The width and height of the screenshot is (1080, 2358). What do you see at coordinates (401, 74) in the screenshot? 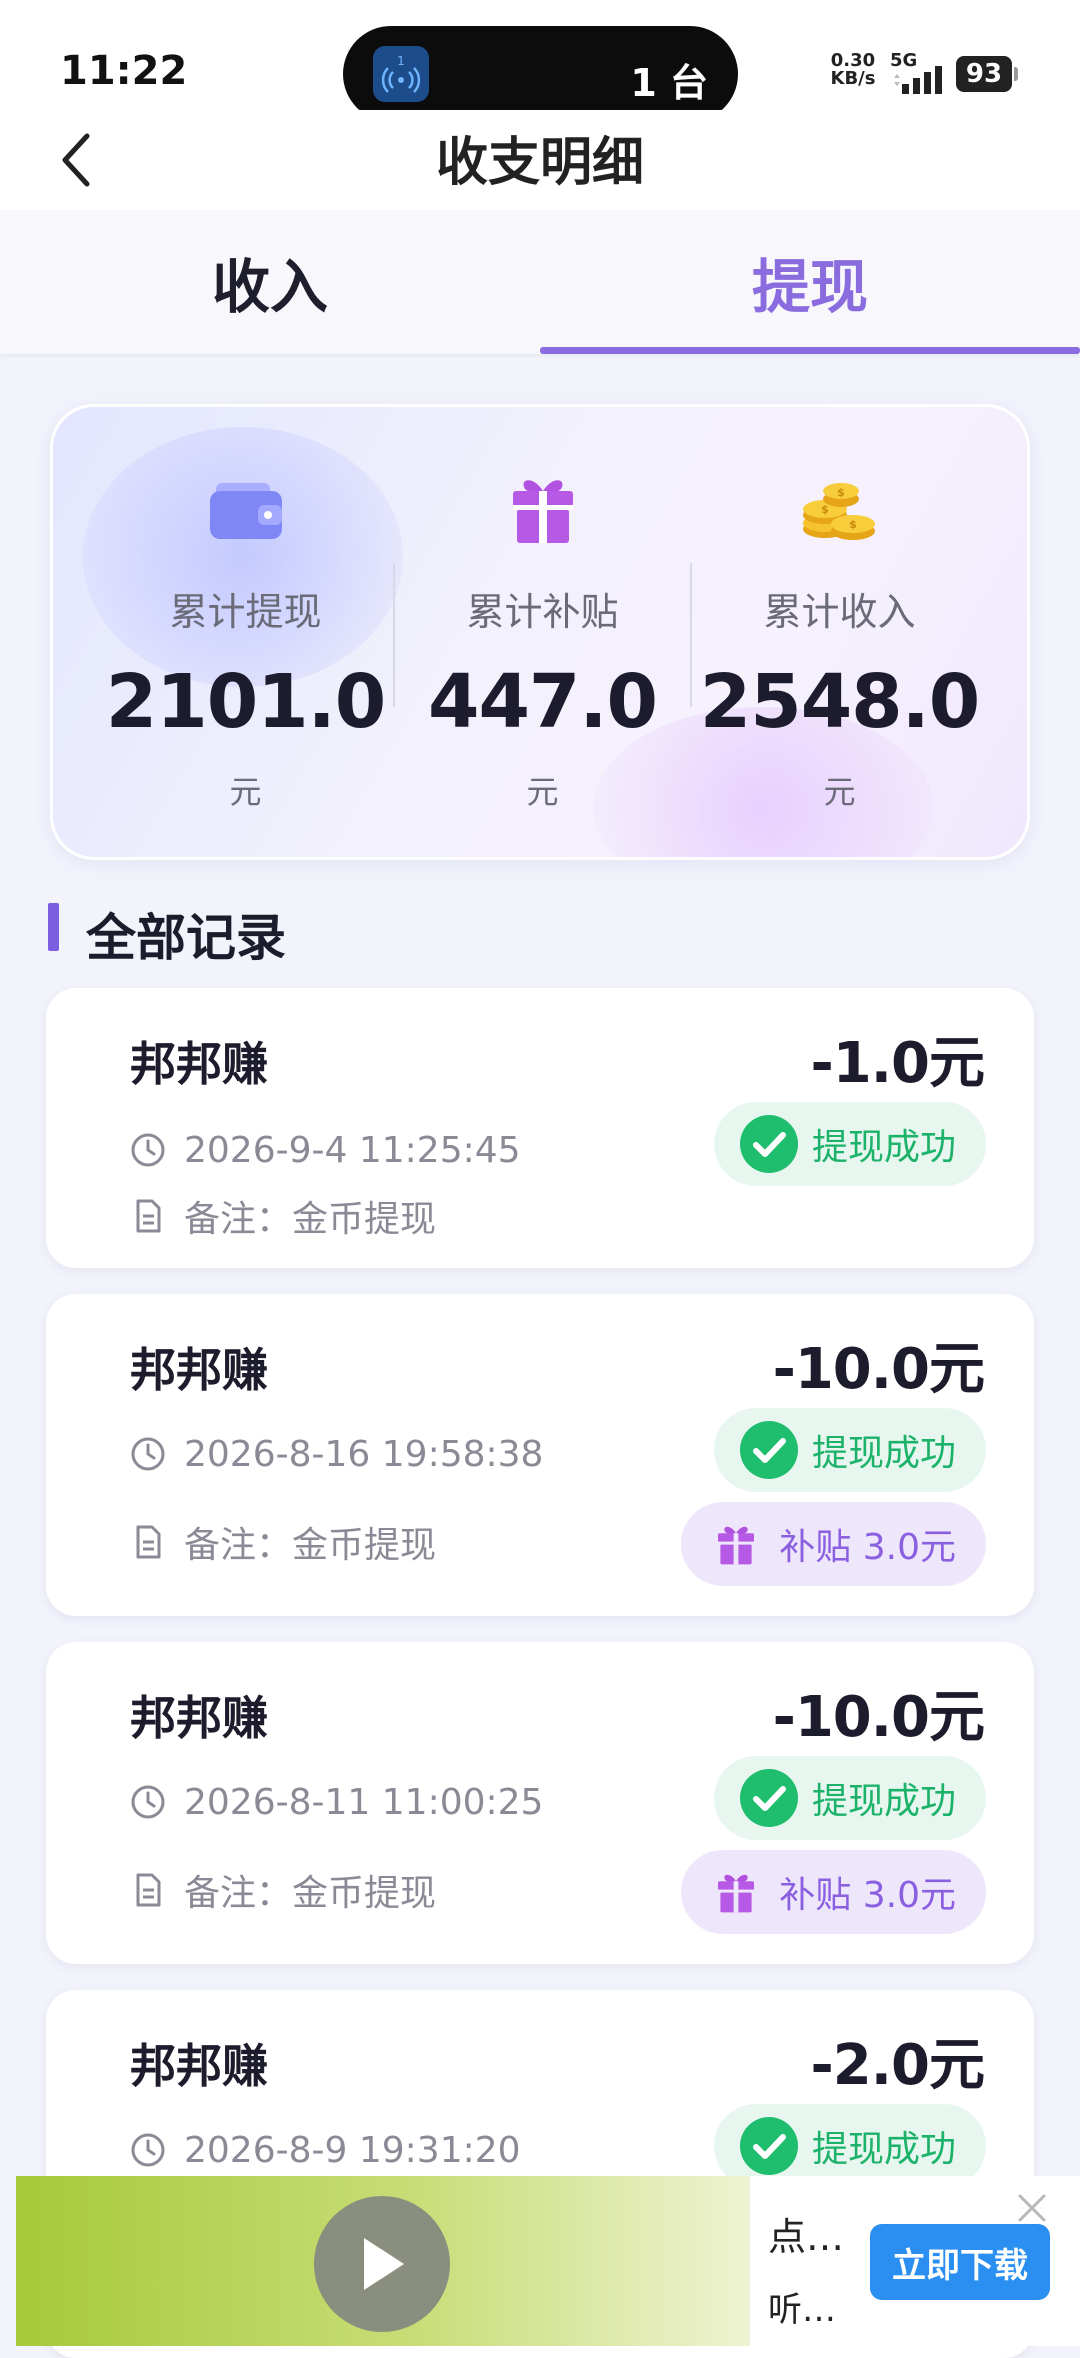
I see `broadcast-icon: 1` at bounding box center [401, 74].